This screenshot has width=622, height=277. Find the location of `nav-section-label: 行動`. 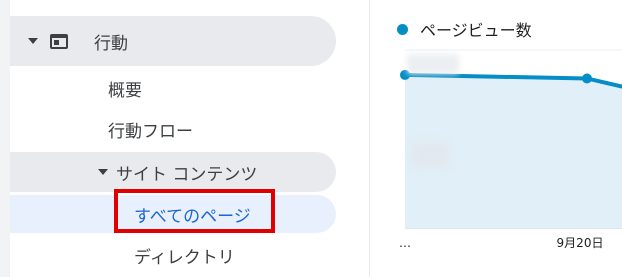

nav-section-label: 行動 is located at coordinates (111, 43).